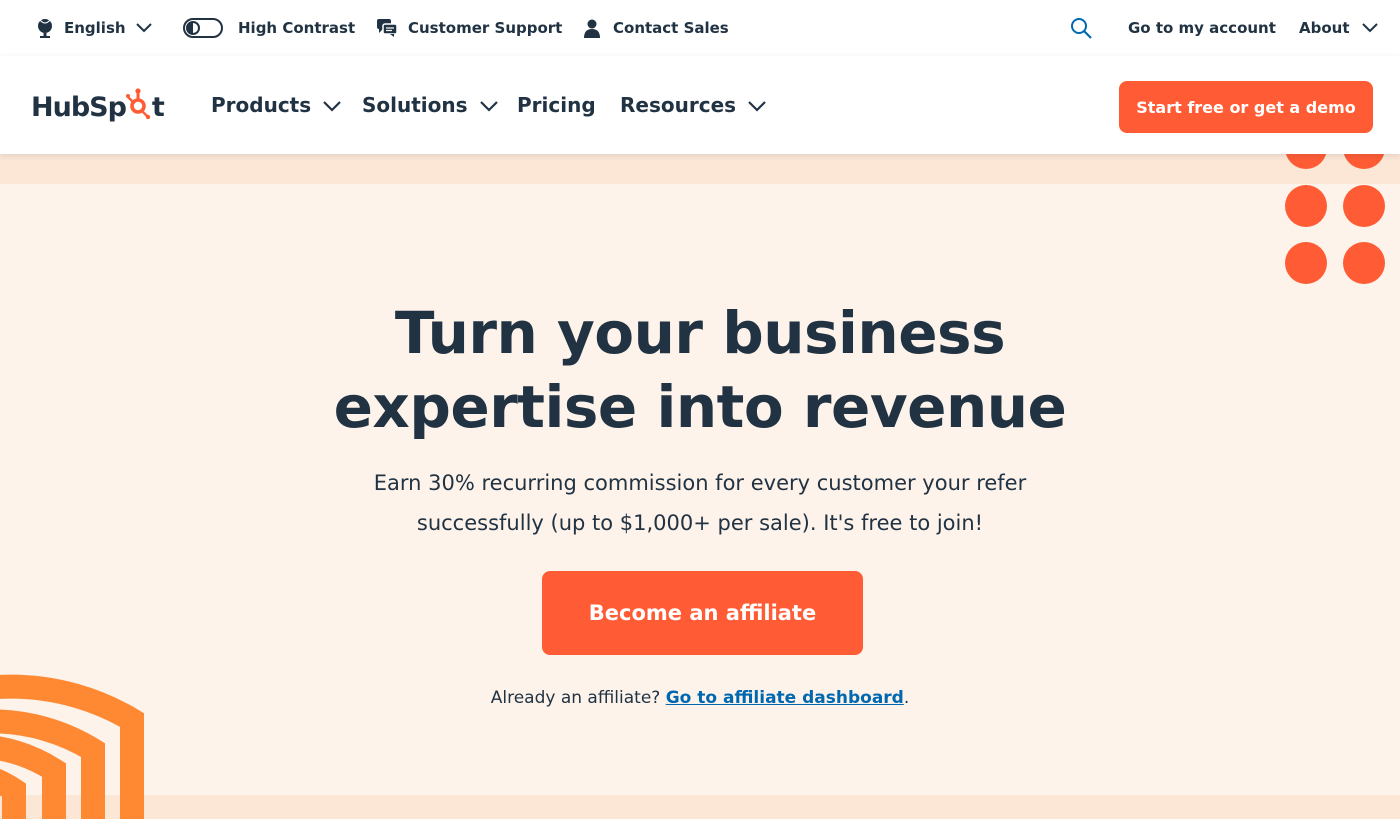 This screenshot has height=819, width=1400. What do you see at coordinates (578, 698) in the screenshot?
I see `already-affiliate-label: Already an affiliate?` at bounding box center [578, 698].